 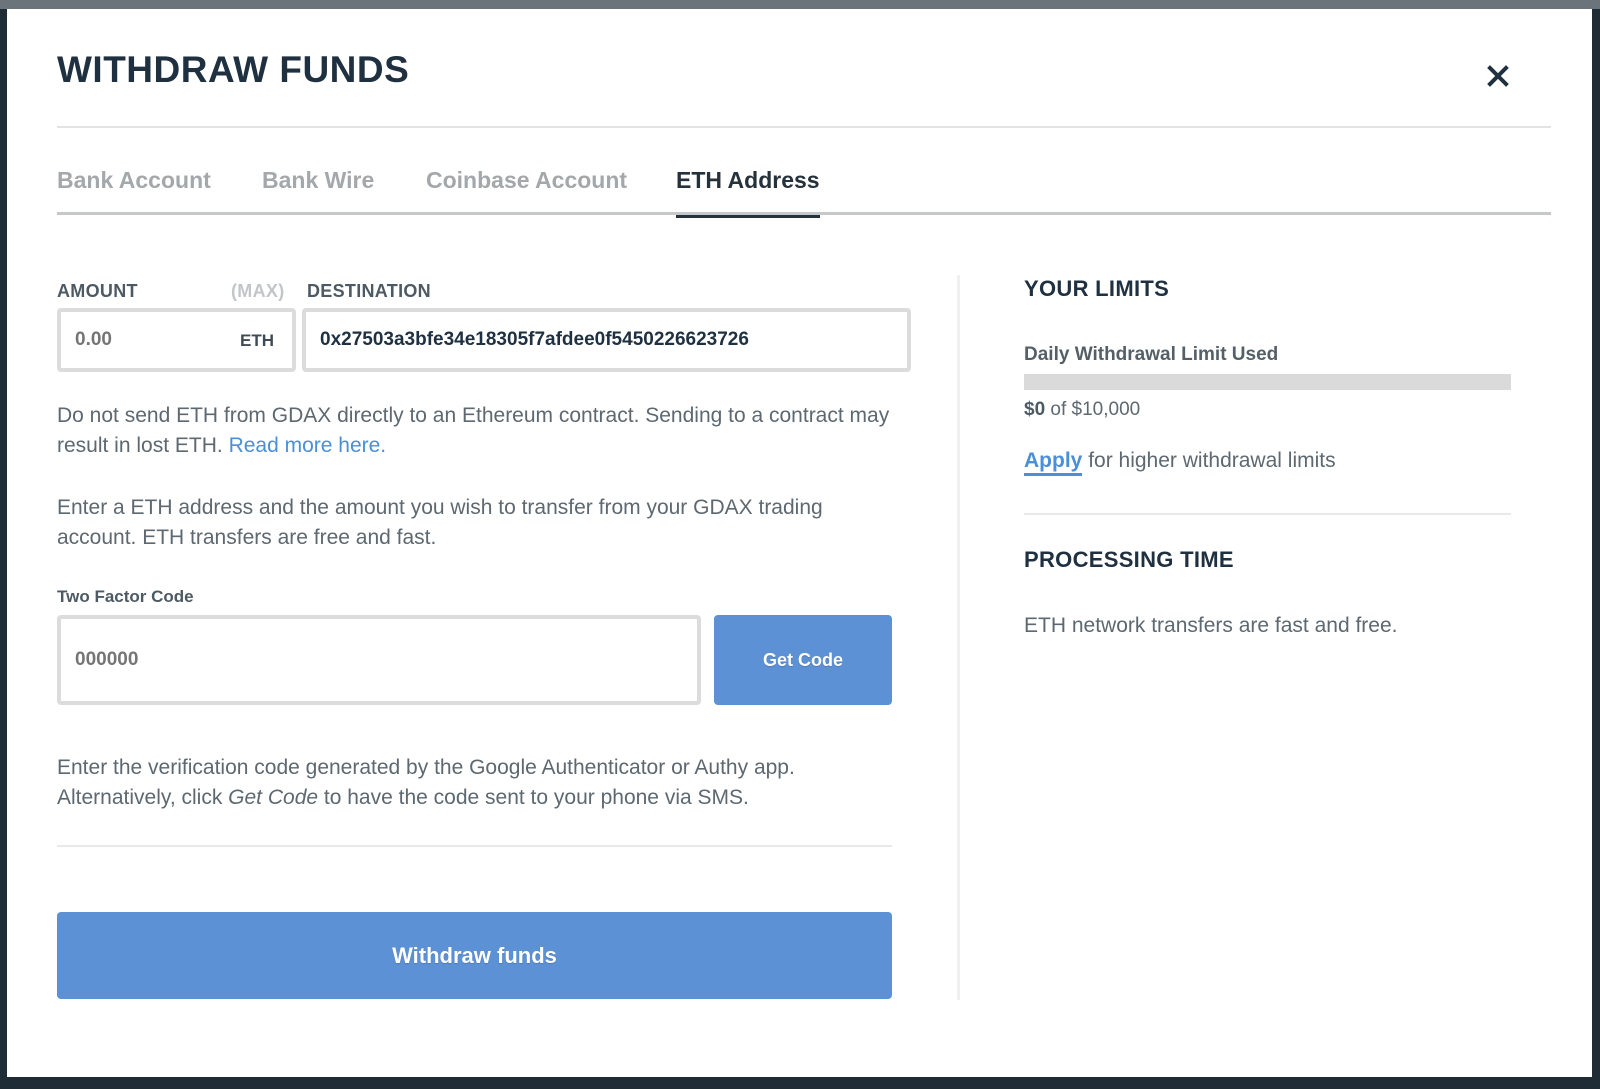 What do you see at coordinates (369, 291) in the screenshot?
I see `destination-label: DESTINATION` at bounding box center [369, 291].